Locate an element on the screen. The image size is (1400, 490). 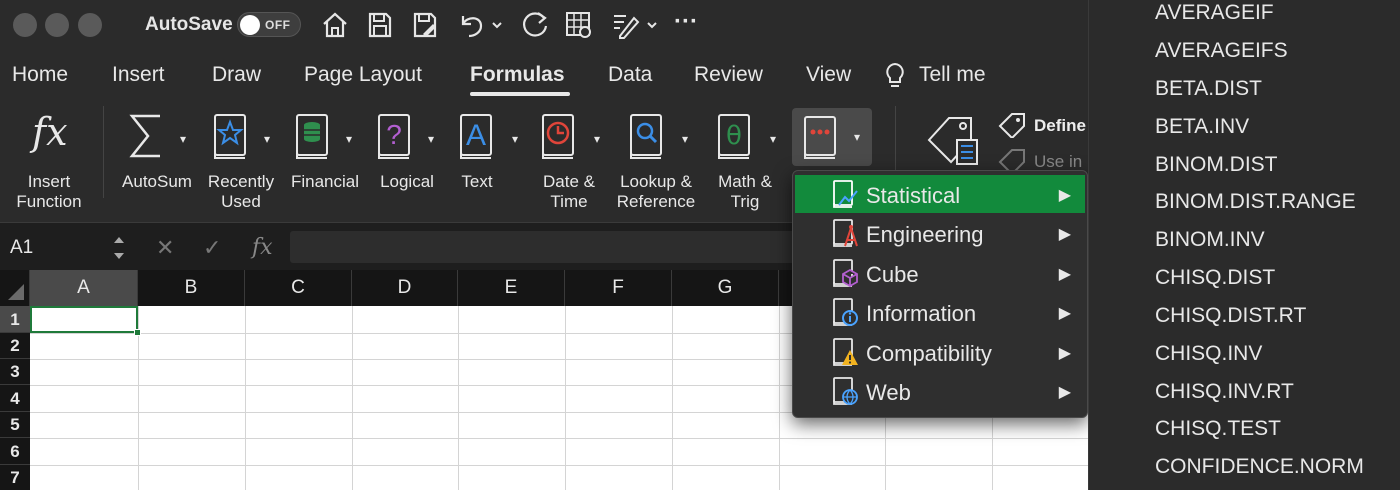
autosum-button: ▾ AutoSum is located at coordinates (157, 155).